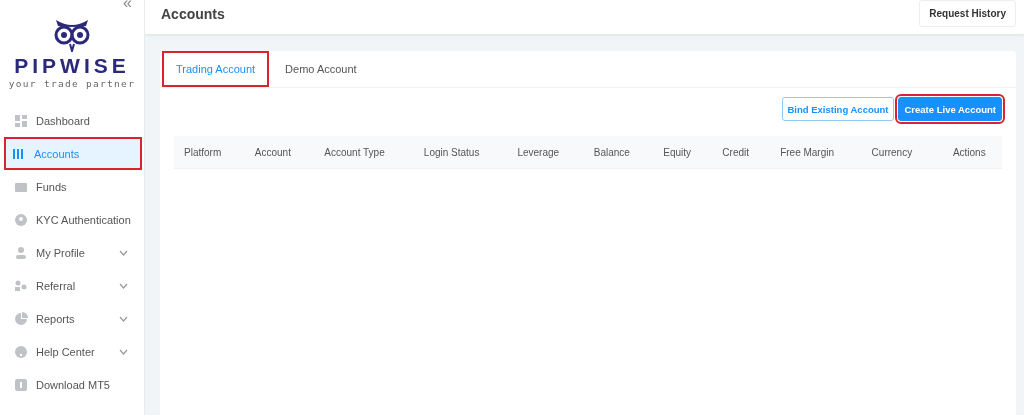 The height and width of the screenshot is (415, 1024). What do you see at coordinates (72, 384) in the screenshot?
I see `nav-item: Download MT5` at bounding box center [72, 384].